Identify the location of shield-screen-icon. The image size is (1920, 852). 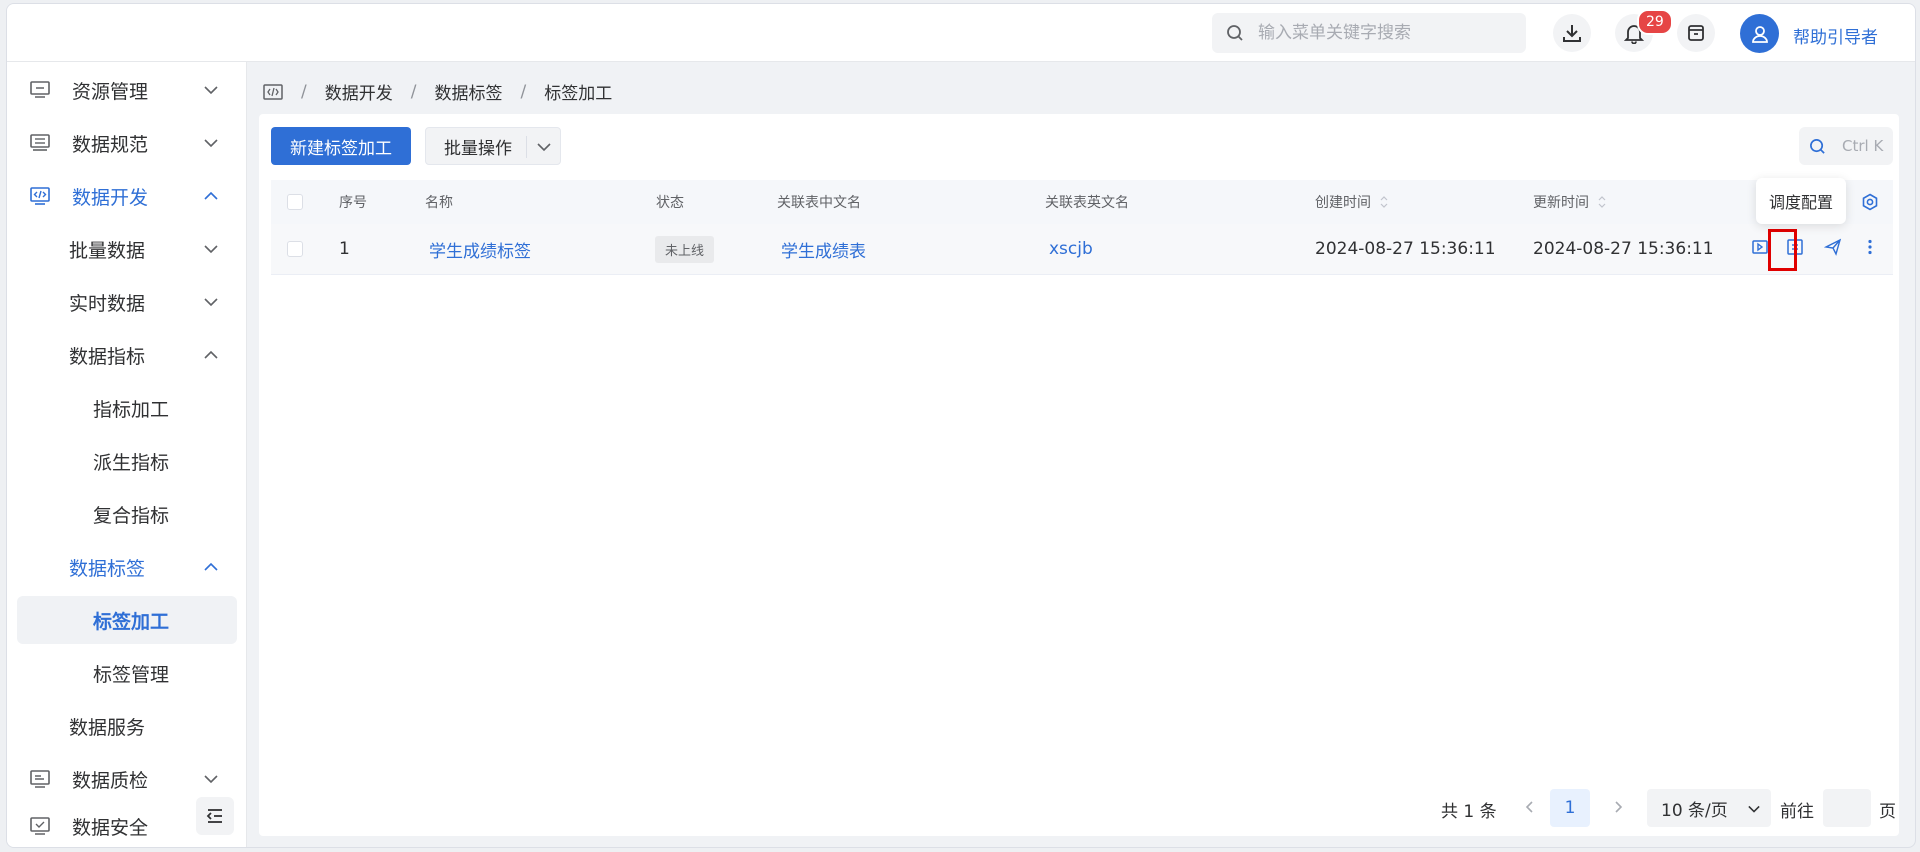
(40, 826).